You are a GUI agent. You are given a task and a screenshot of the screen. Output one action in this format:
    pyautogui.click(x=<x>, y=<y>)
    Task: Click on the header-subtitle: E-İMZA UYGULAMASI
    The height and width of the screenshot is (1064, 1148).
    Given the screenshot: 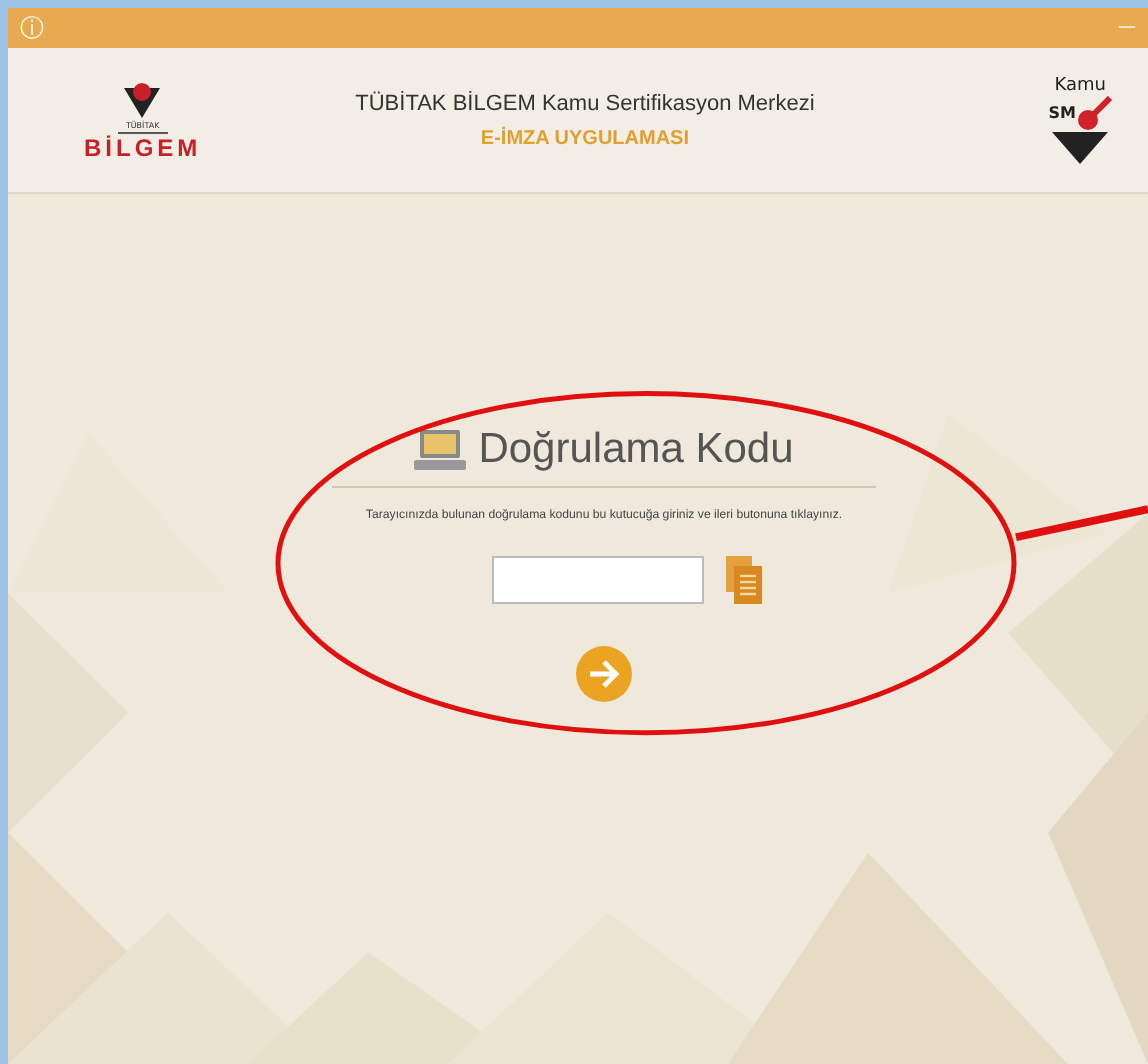 What is the action you would take?
    pyautogui.click(x=584, y=138)
    